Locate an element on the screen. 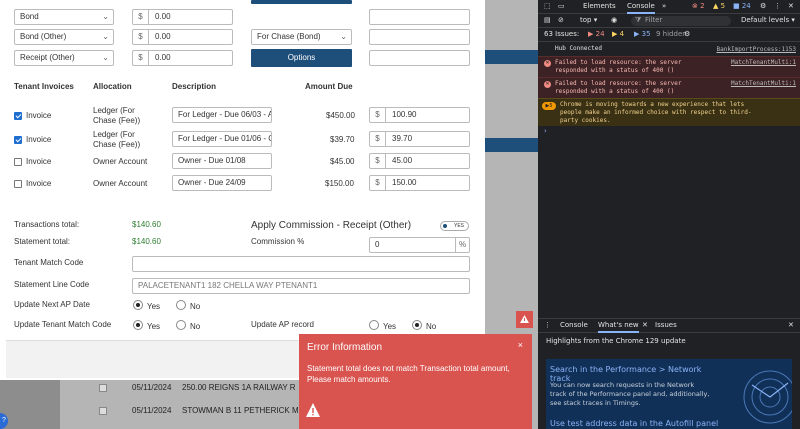 This screenshot has width=800, height=429. invoice-amount-field: $150.00 is located at coordinates (419, 183).